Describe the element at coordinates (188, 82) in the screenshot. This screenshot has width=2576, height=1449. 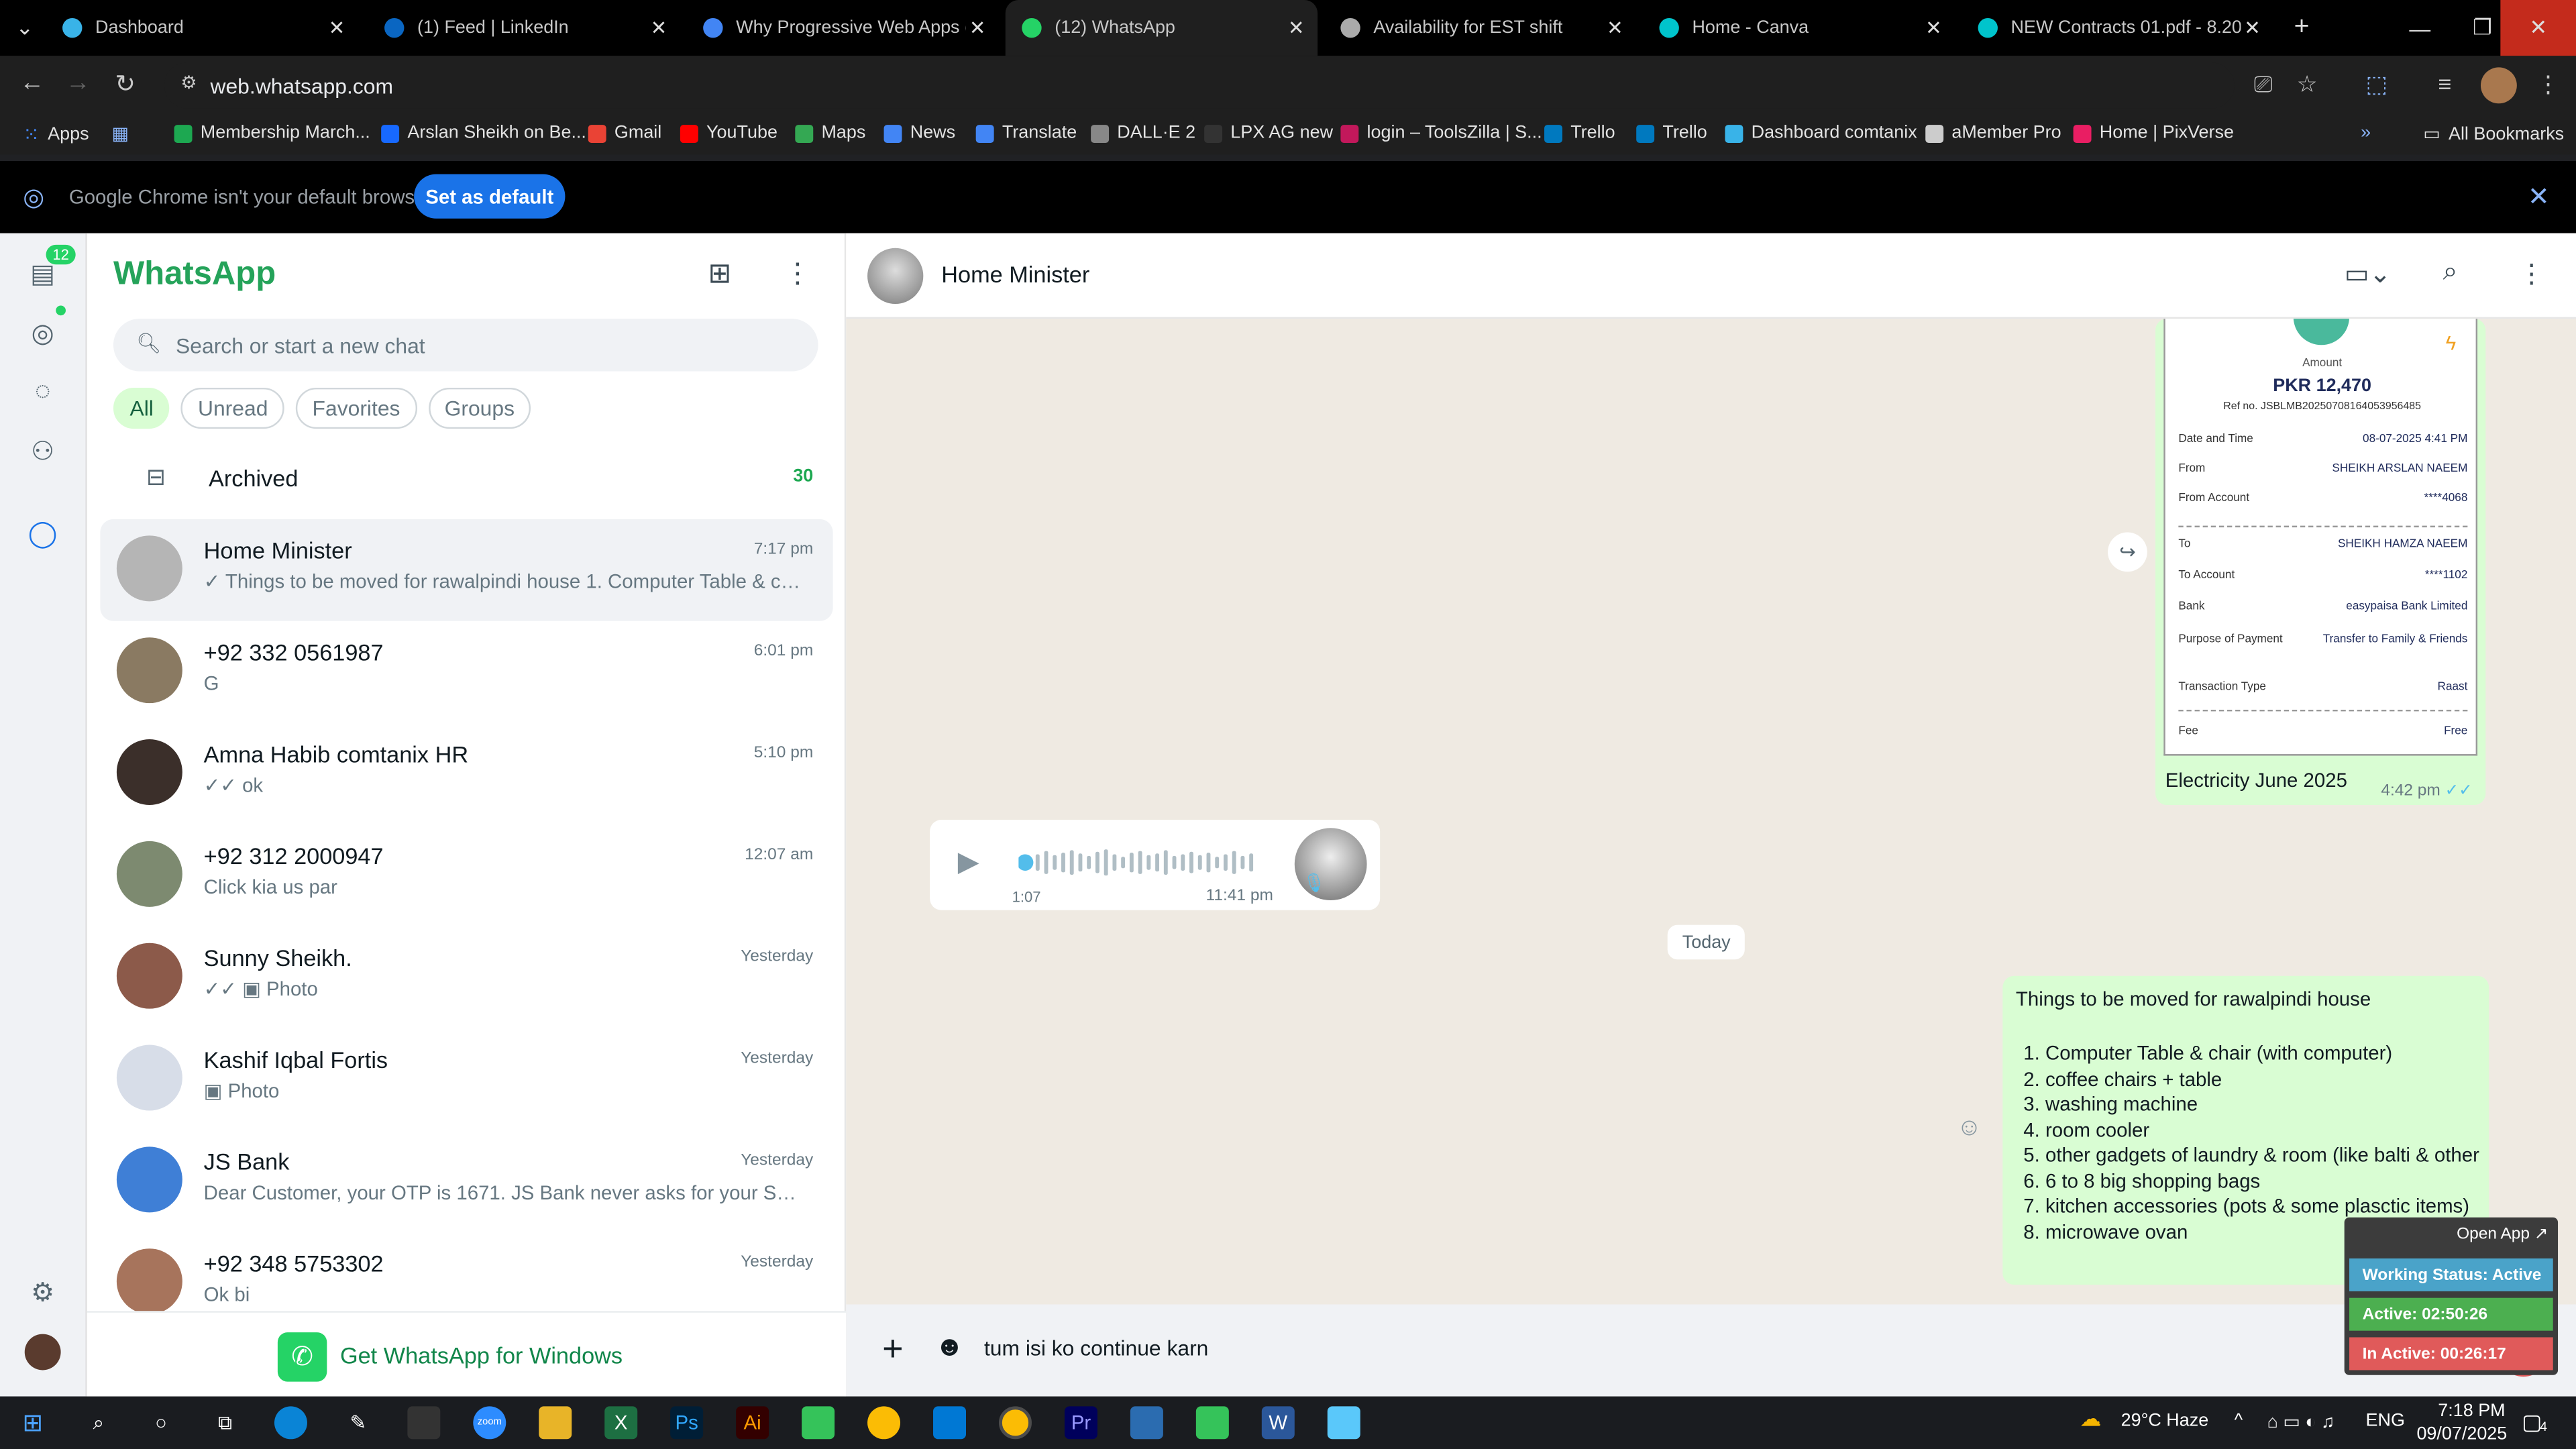
I see `site-info-icon: ⚙` at that location.